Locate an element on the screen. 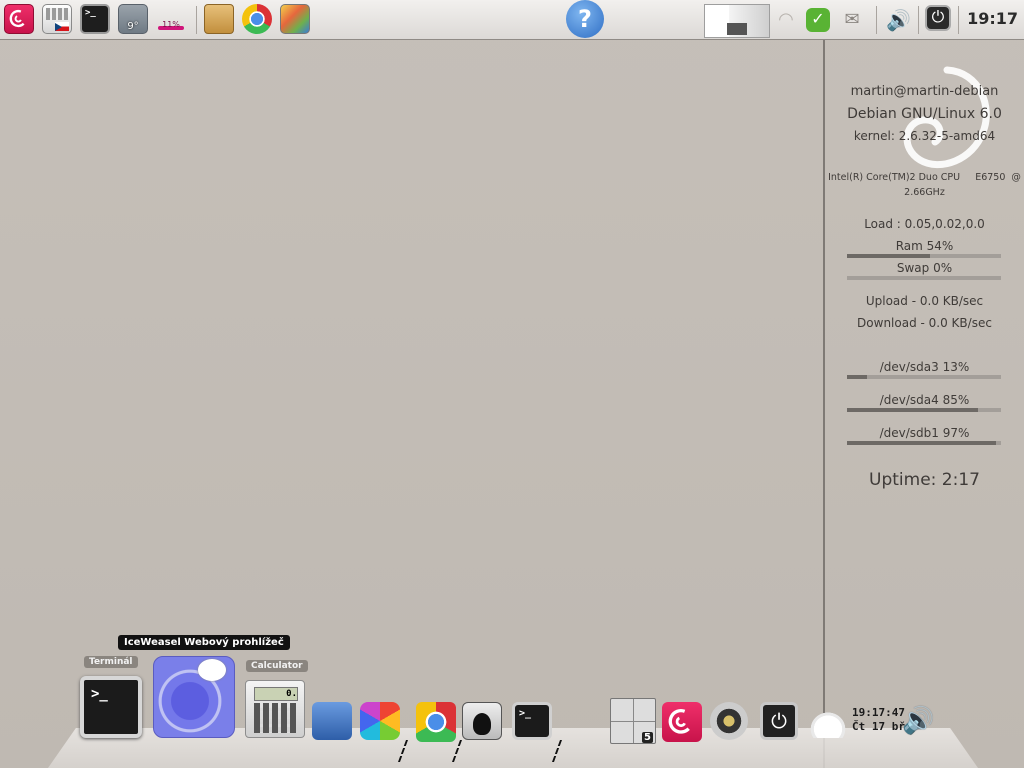  top-panel: >_ 9° 11% ◠ ✓ ✉ 🔊 ⏻ 19:17 is located at coordinates (512, 20).